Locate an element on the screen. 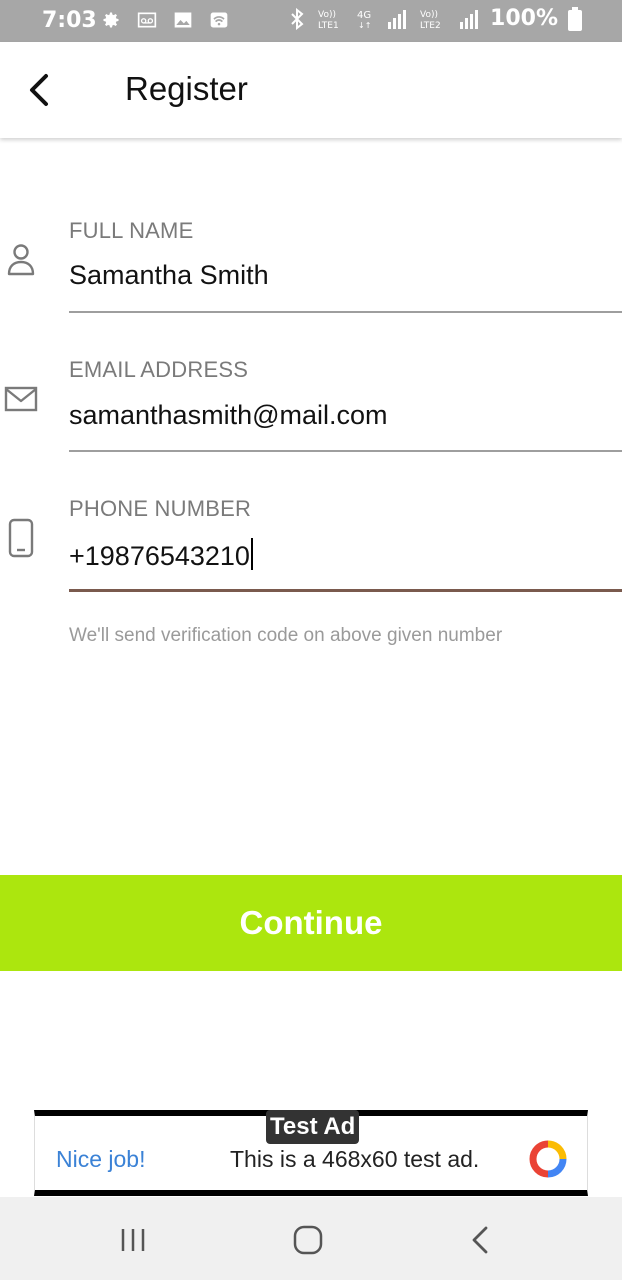 Image resolution: width=622 pixels, height=1280 pixels. svg-text: 4G is located at coordinates (364, 15).